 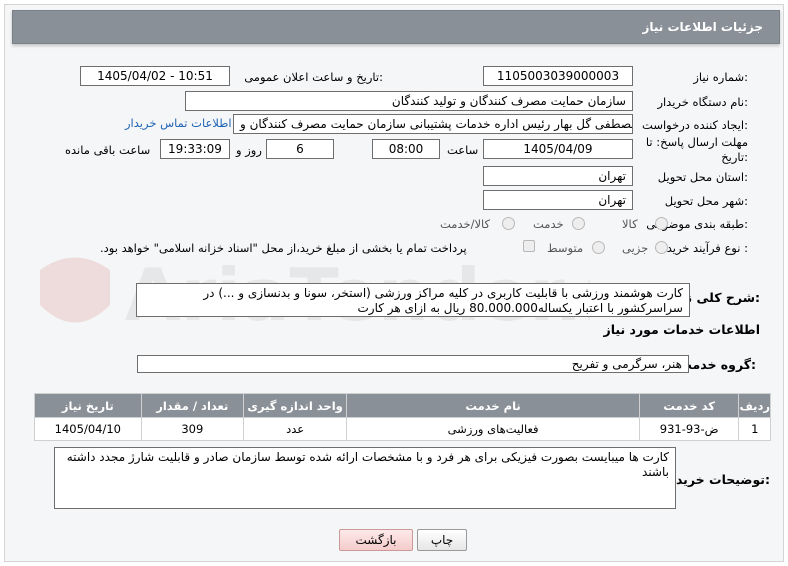 I want to click on service-group-label: گروه خدمت:, so click(x=717, y=364).